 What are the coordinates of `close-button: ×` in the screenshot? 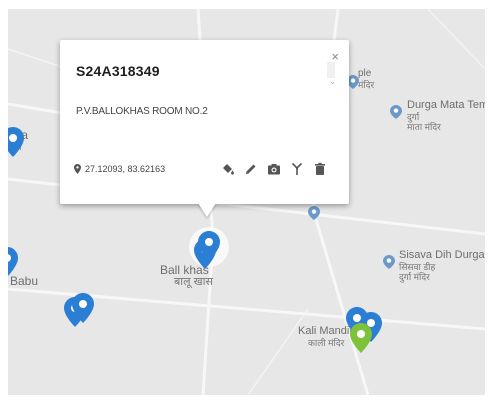 It's located at (335, 56).